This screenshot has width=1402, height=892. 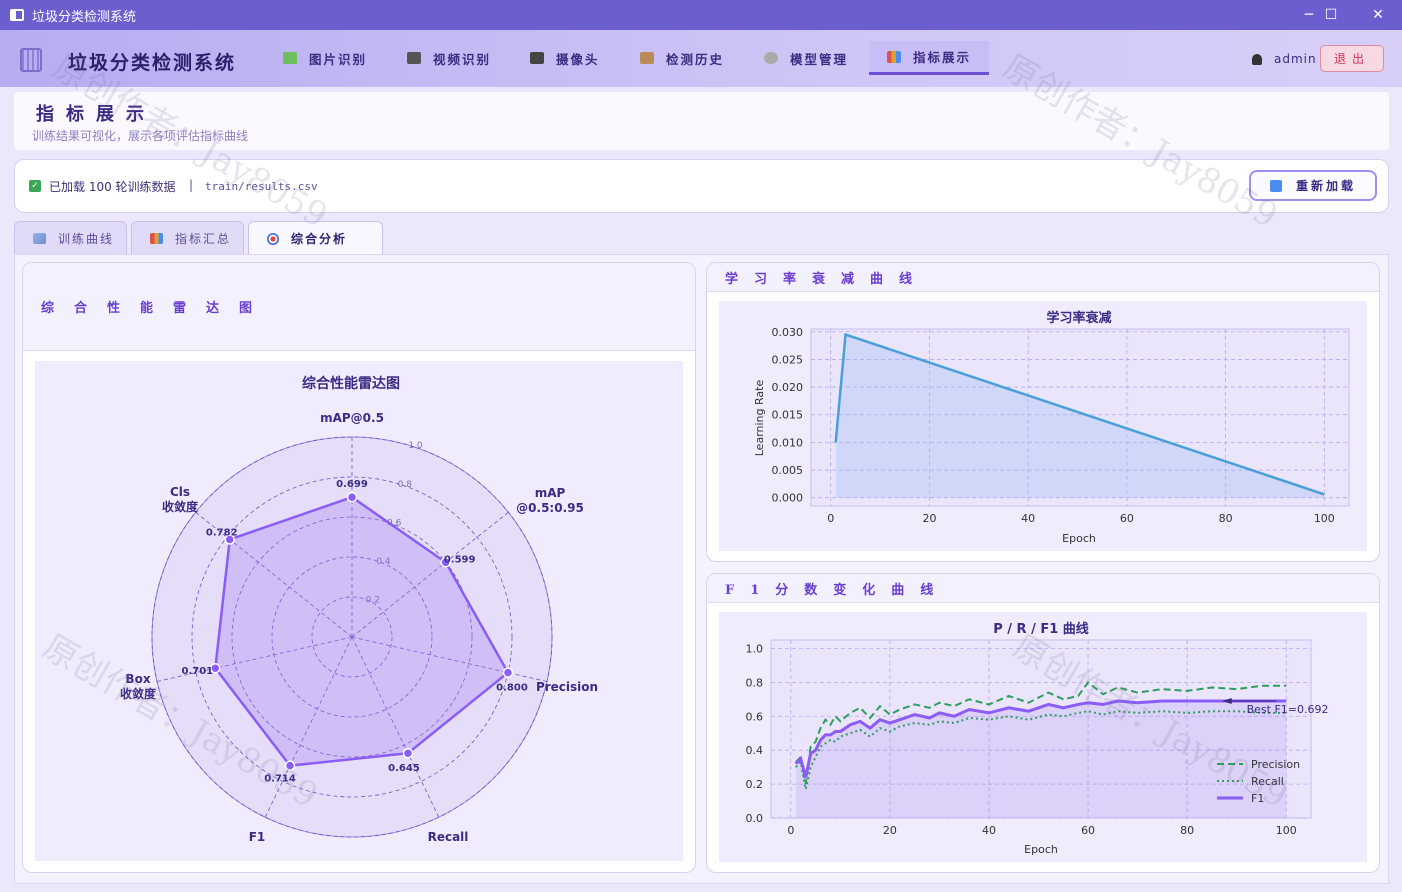 I want to click on nav-label: 指标展示, so click(x=942, y=57).